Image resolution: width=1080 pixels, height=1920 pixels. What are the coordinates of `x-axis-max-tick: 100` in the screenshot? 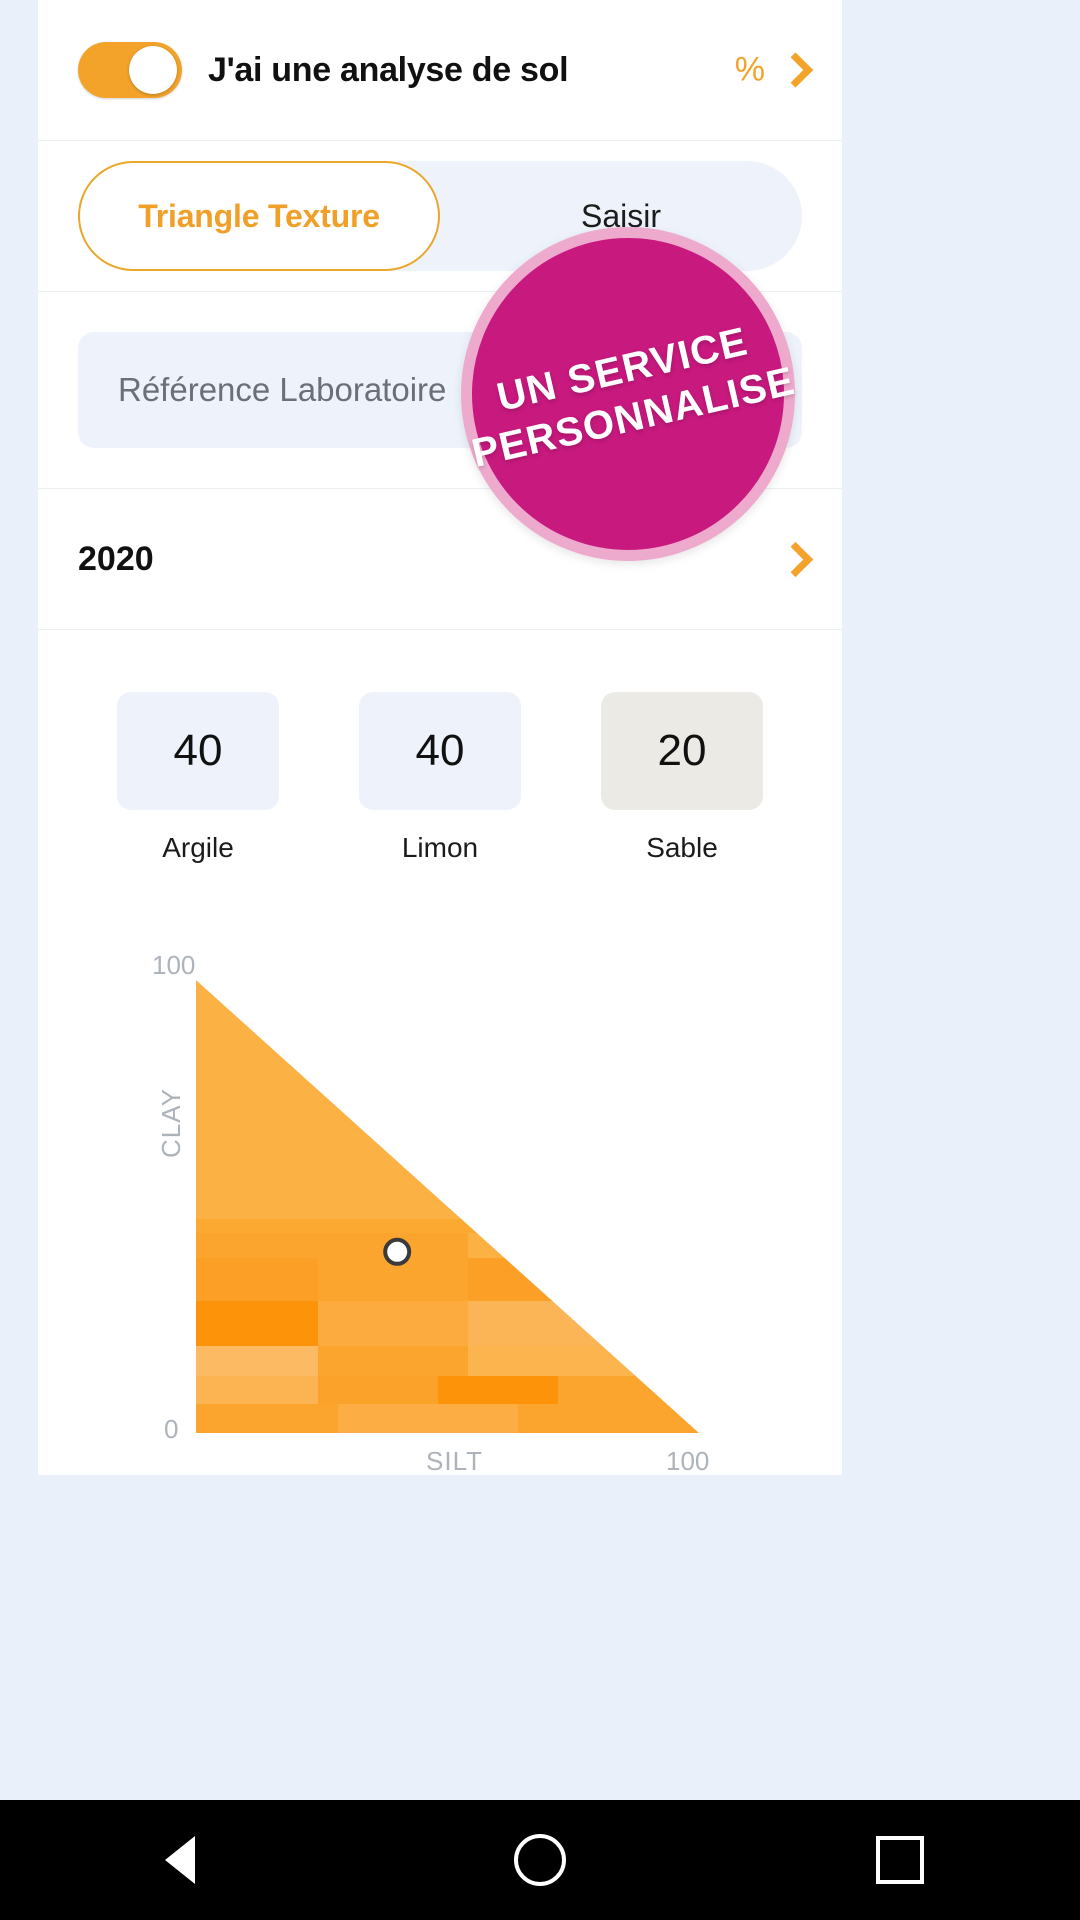 It's located at (688, 1461).